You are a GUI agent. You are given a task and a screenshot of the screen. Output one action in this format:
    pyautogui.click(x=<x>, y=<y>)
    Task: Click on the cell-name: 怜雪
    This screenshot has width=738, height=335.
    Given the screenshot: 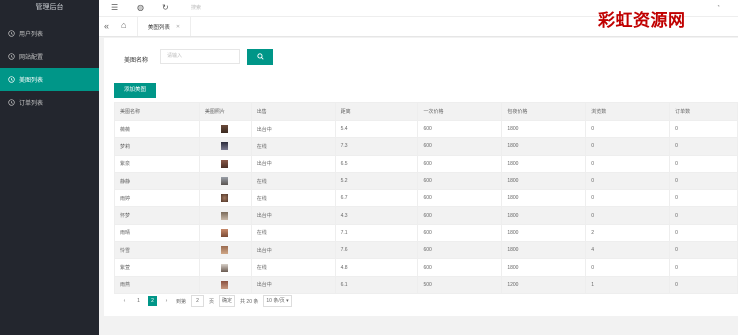 What is the action you would take?
    pyautogui.click(x=157, y=250)
    